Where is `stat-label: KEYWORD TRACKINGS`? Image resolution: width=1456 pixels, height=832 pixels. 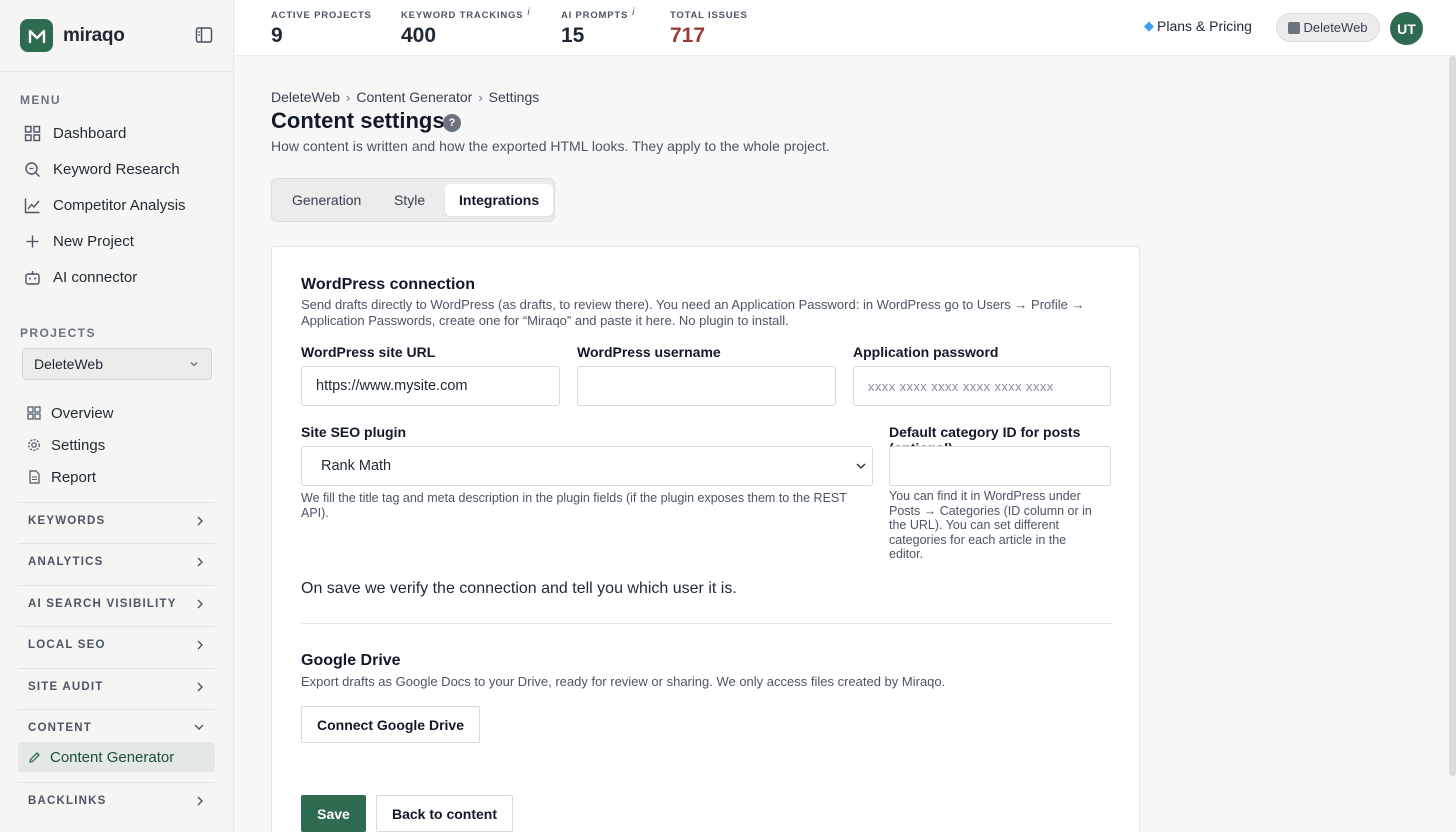 stat-label: KEYWORD TRACKINGS is located at coordinates (462, 15).